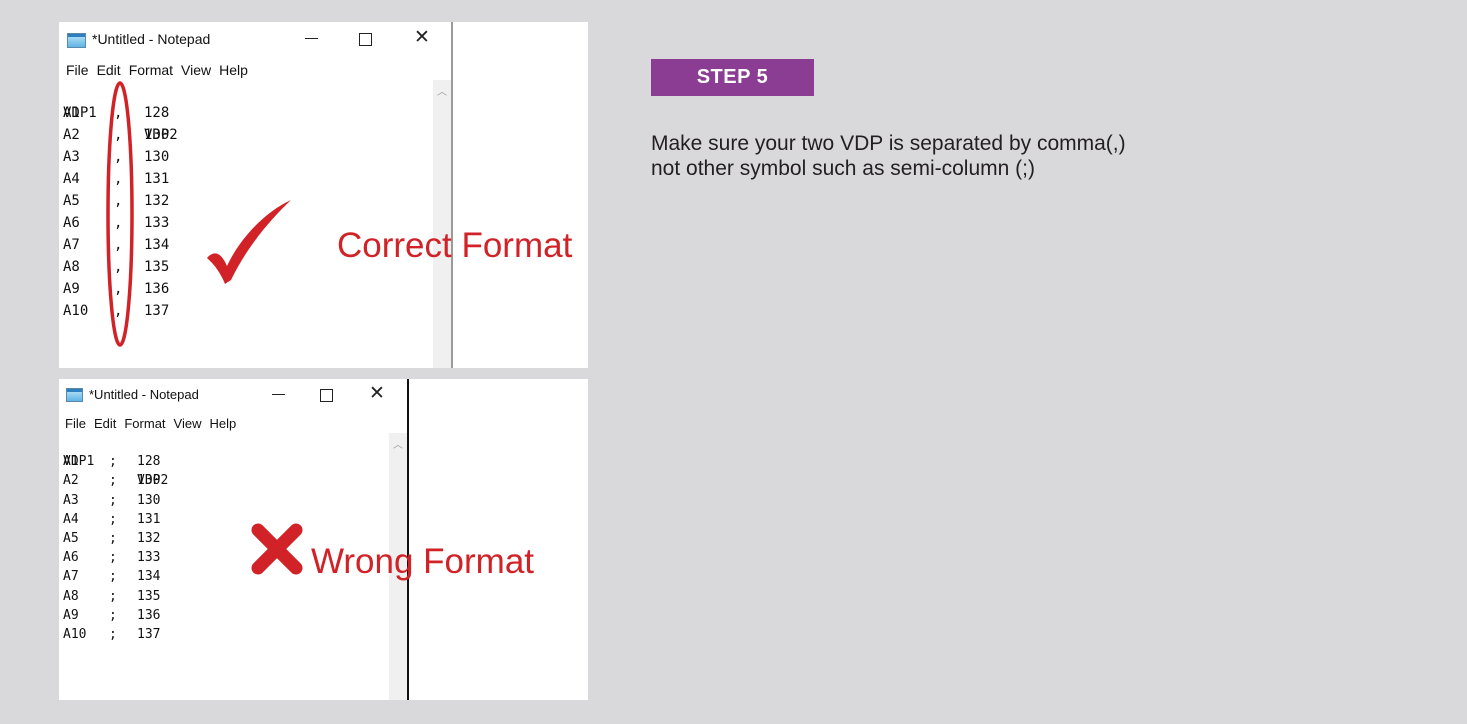  What do you see at coordinates (116, 267) in the screenshot?
I see `data-row: A8, 135` at bounding box center [116, 267].